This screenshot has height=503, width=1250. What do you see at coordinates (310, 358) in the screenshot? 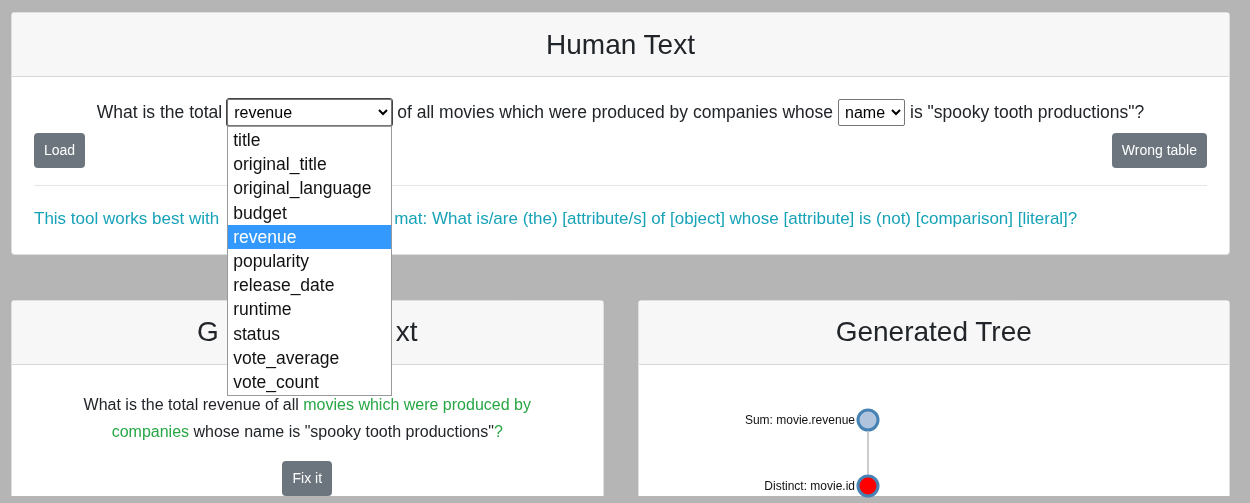
I see `dropdown-option: vote_average` at bounding box center [310, 358].